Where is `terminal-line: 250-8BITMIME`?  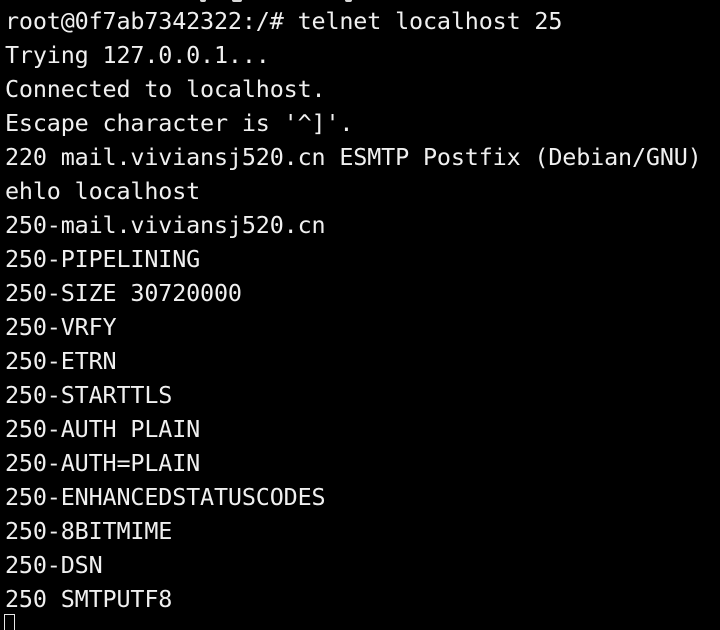
terminal-line: 250-8BITMIME is located at coordinates (89, 531).